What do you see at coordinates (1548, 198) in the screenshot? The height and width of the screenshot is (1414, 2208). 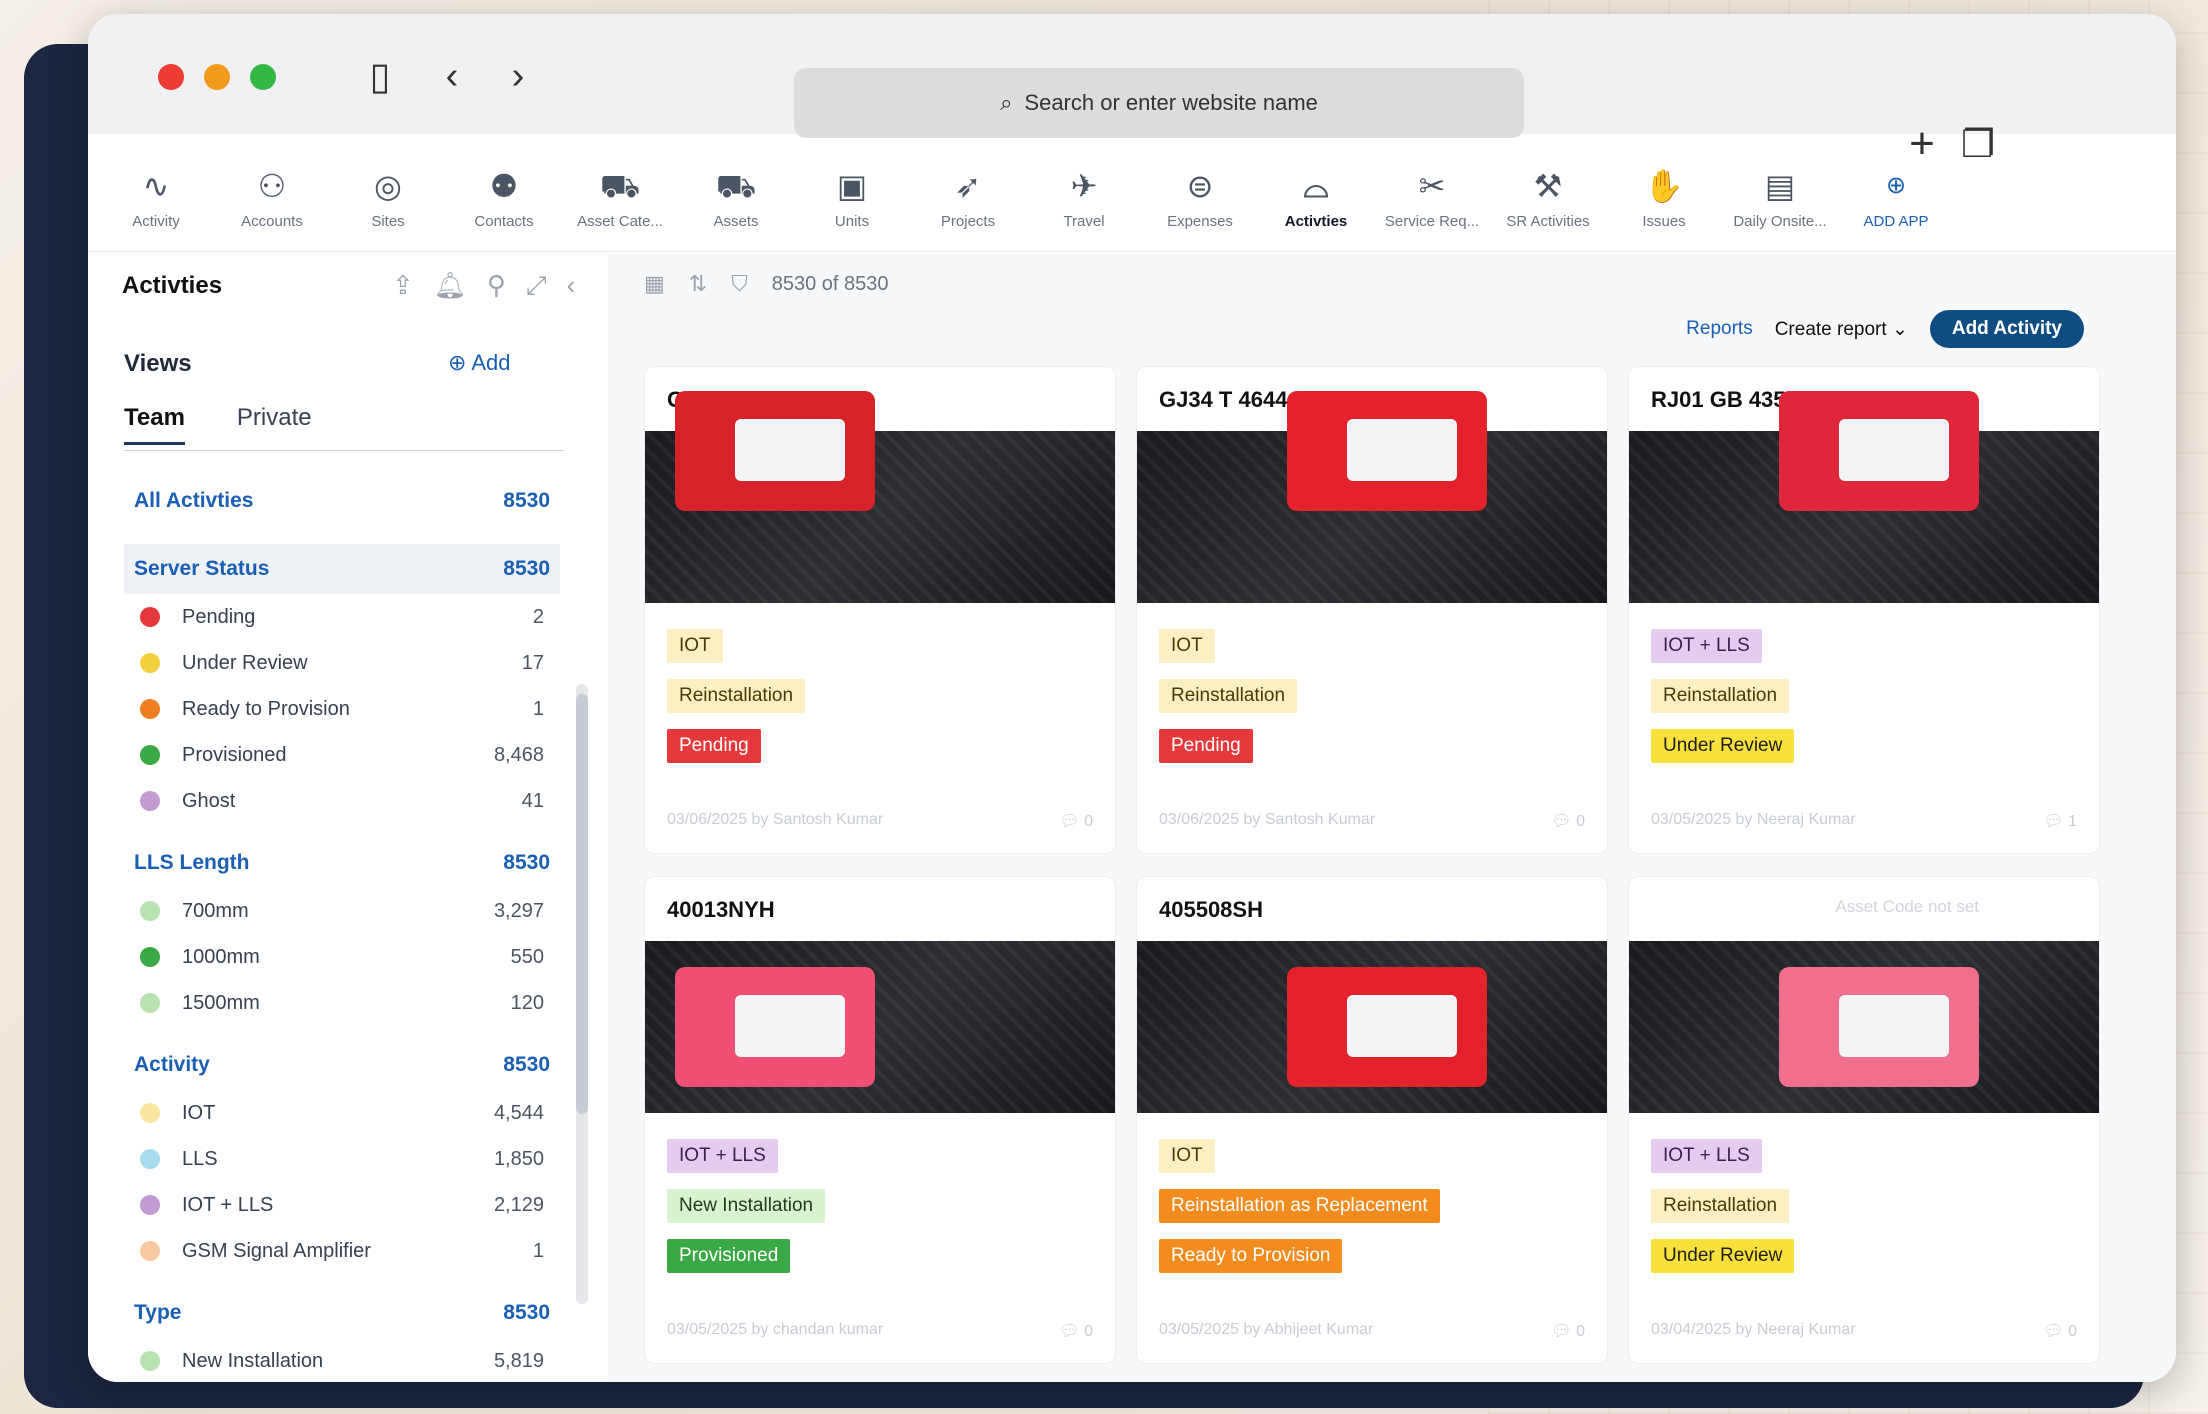 I see `nav-item-12: ⚒ SR Activities` at bounding box center [1548, 198].